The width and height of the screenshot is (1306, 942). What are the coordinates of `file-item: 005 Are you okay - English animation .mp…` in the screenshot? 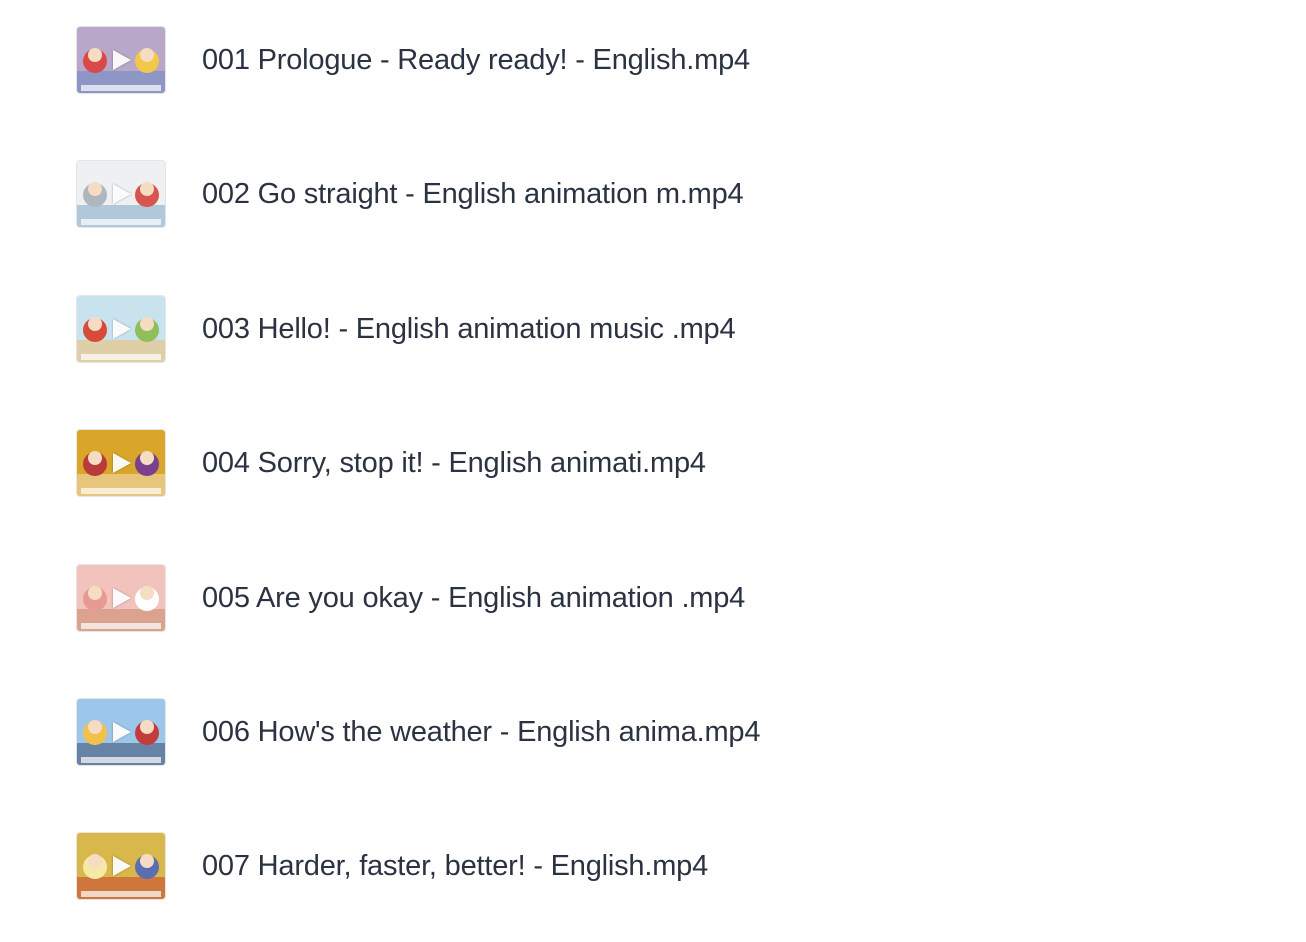 It's located at (653, 598).